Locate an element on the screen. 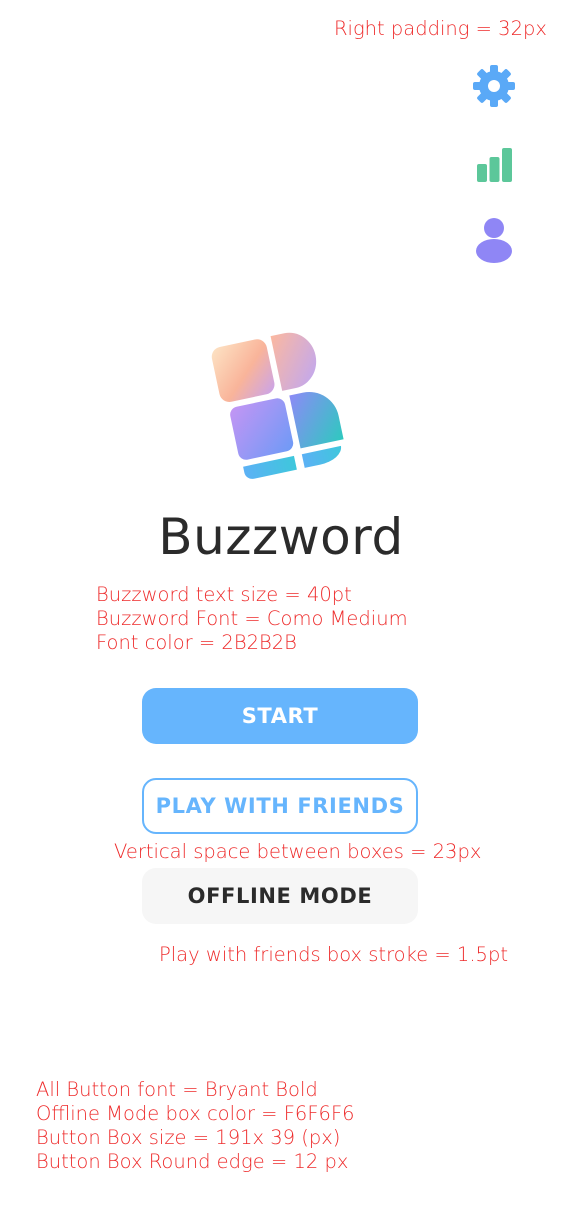  title-font-note: Buzzword Font = Como Medium is located at coordinates (252, 618).